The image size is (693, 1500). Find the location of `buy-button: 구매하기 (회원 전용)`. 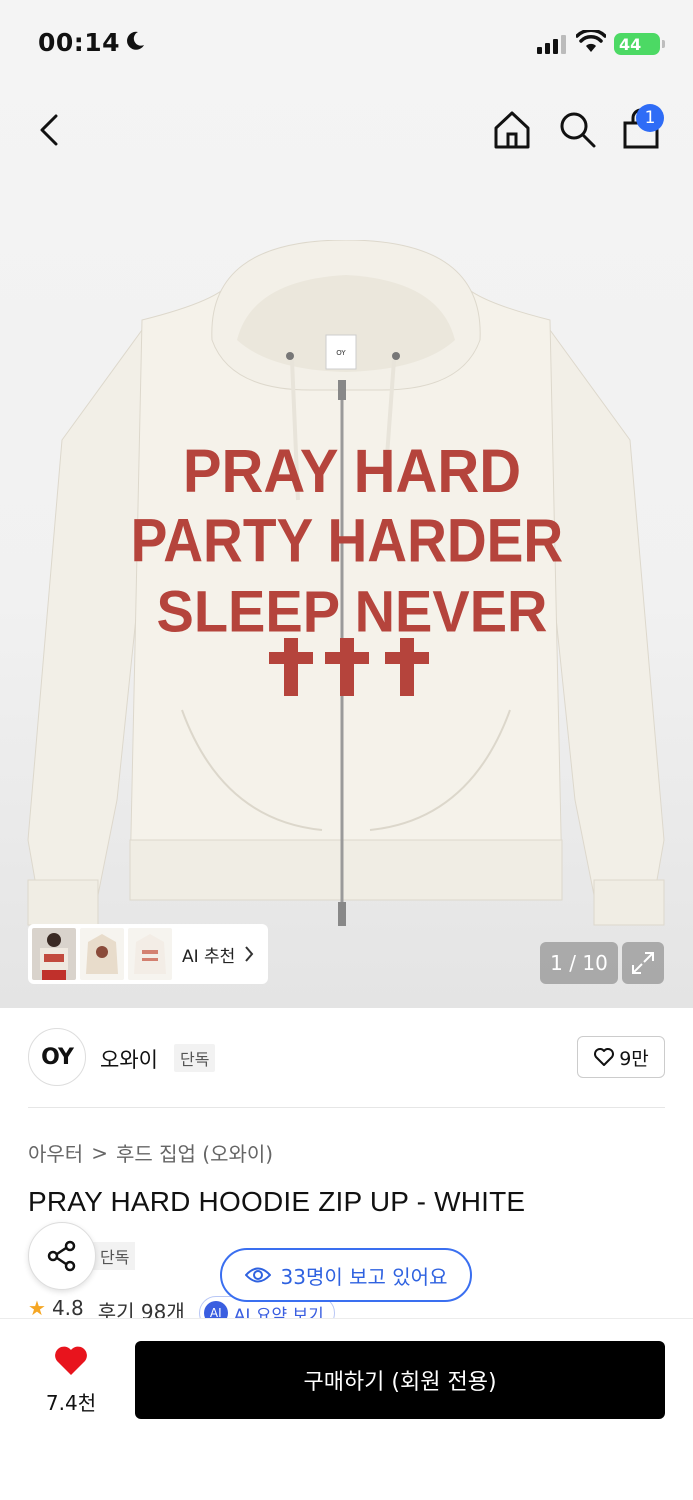

buy-button: 구매하기 (회원 전용) is located at coordinates (400, 1380).